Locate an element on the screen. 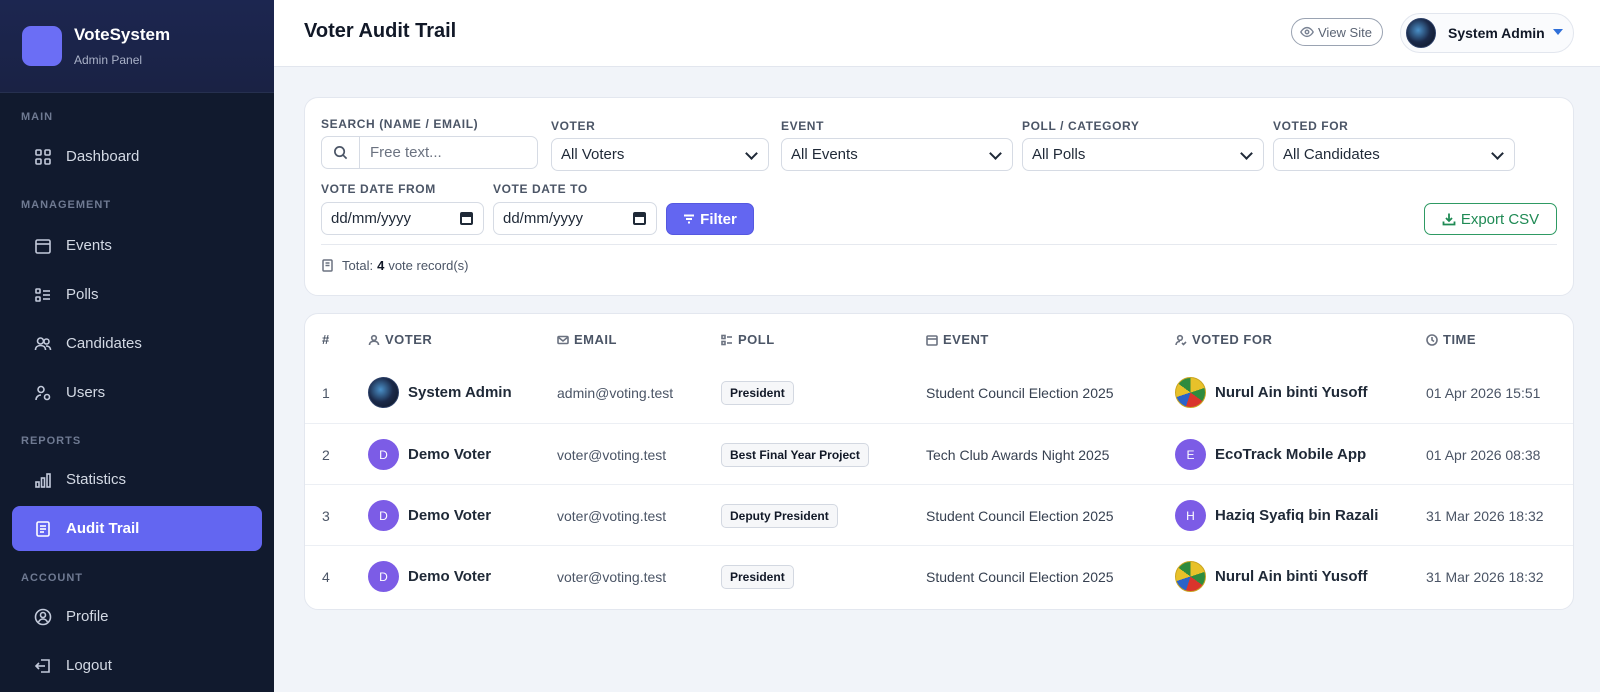  nav-section-main: MAIN is located at coordinates (37, 117).